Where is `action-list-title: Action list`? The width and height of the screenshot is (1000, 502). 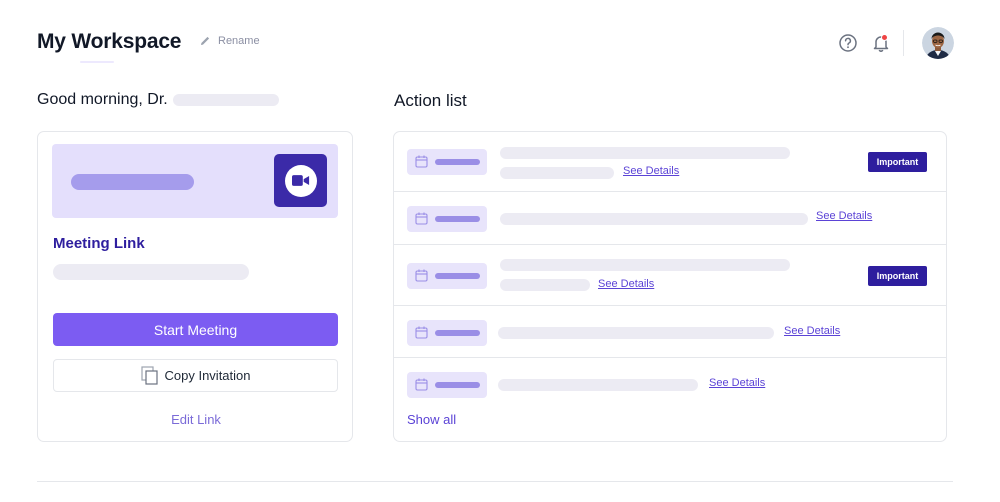 action-list-title: Action list is located at coordinates (430, 100).